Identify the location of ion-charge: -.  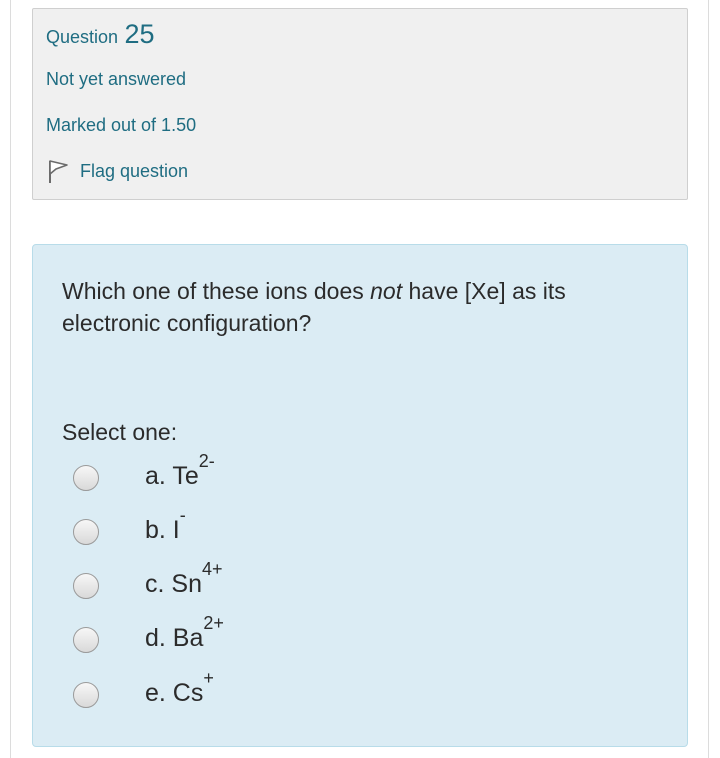
(182, 514).